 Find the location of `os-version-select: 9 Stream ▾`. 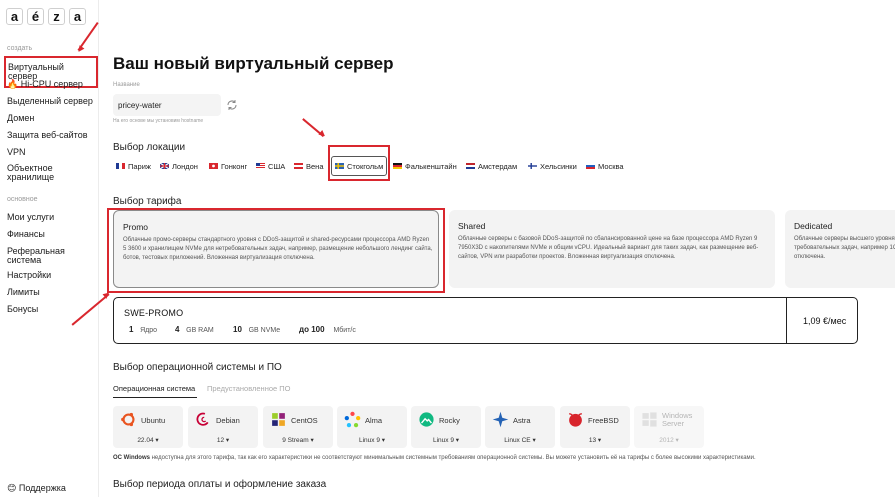

os-version-select: 9 Stream ▾ is located at coordinates (298, 440).